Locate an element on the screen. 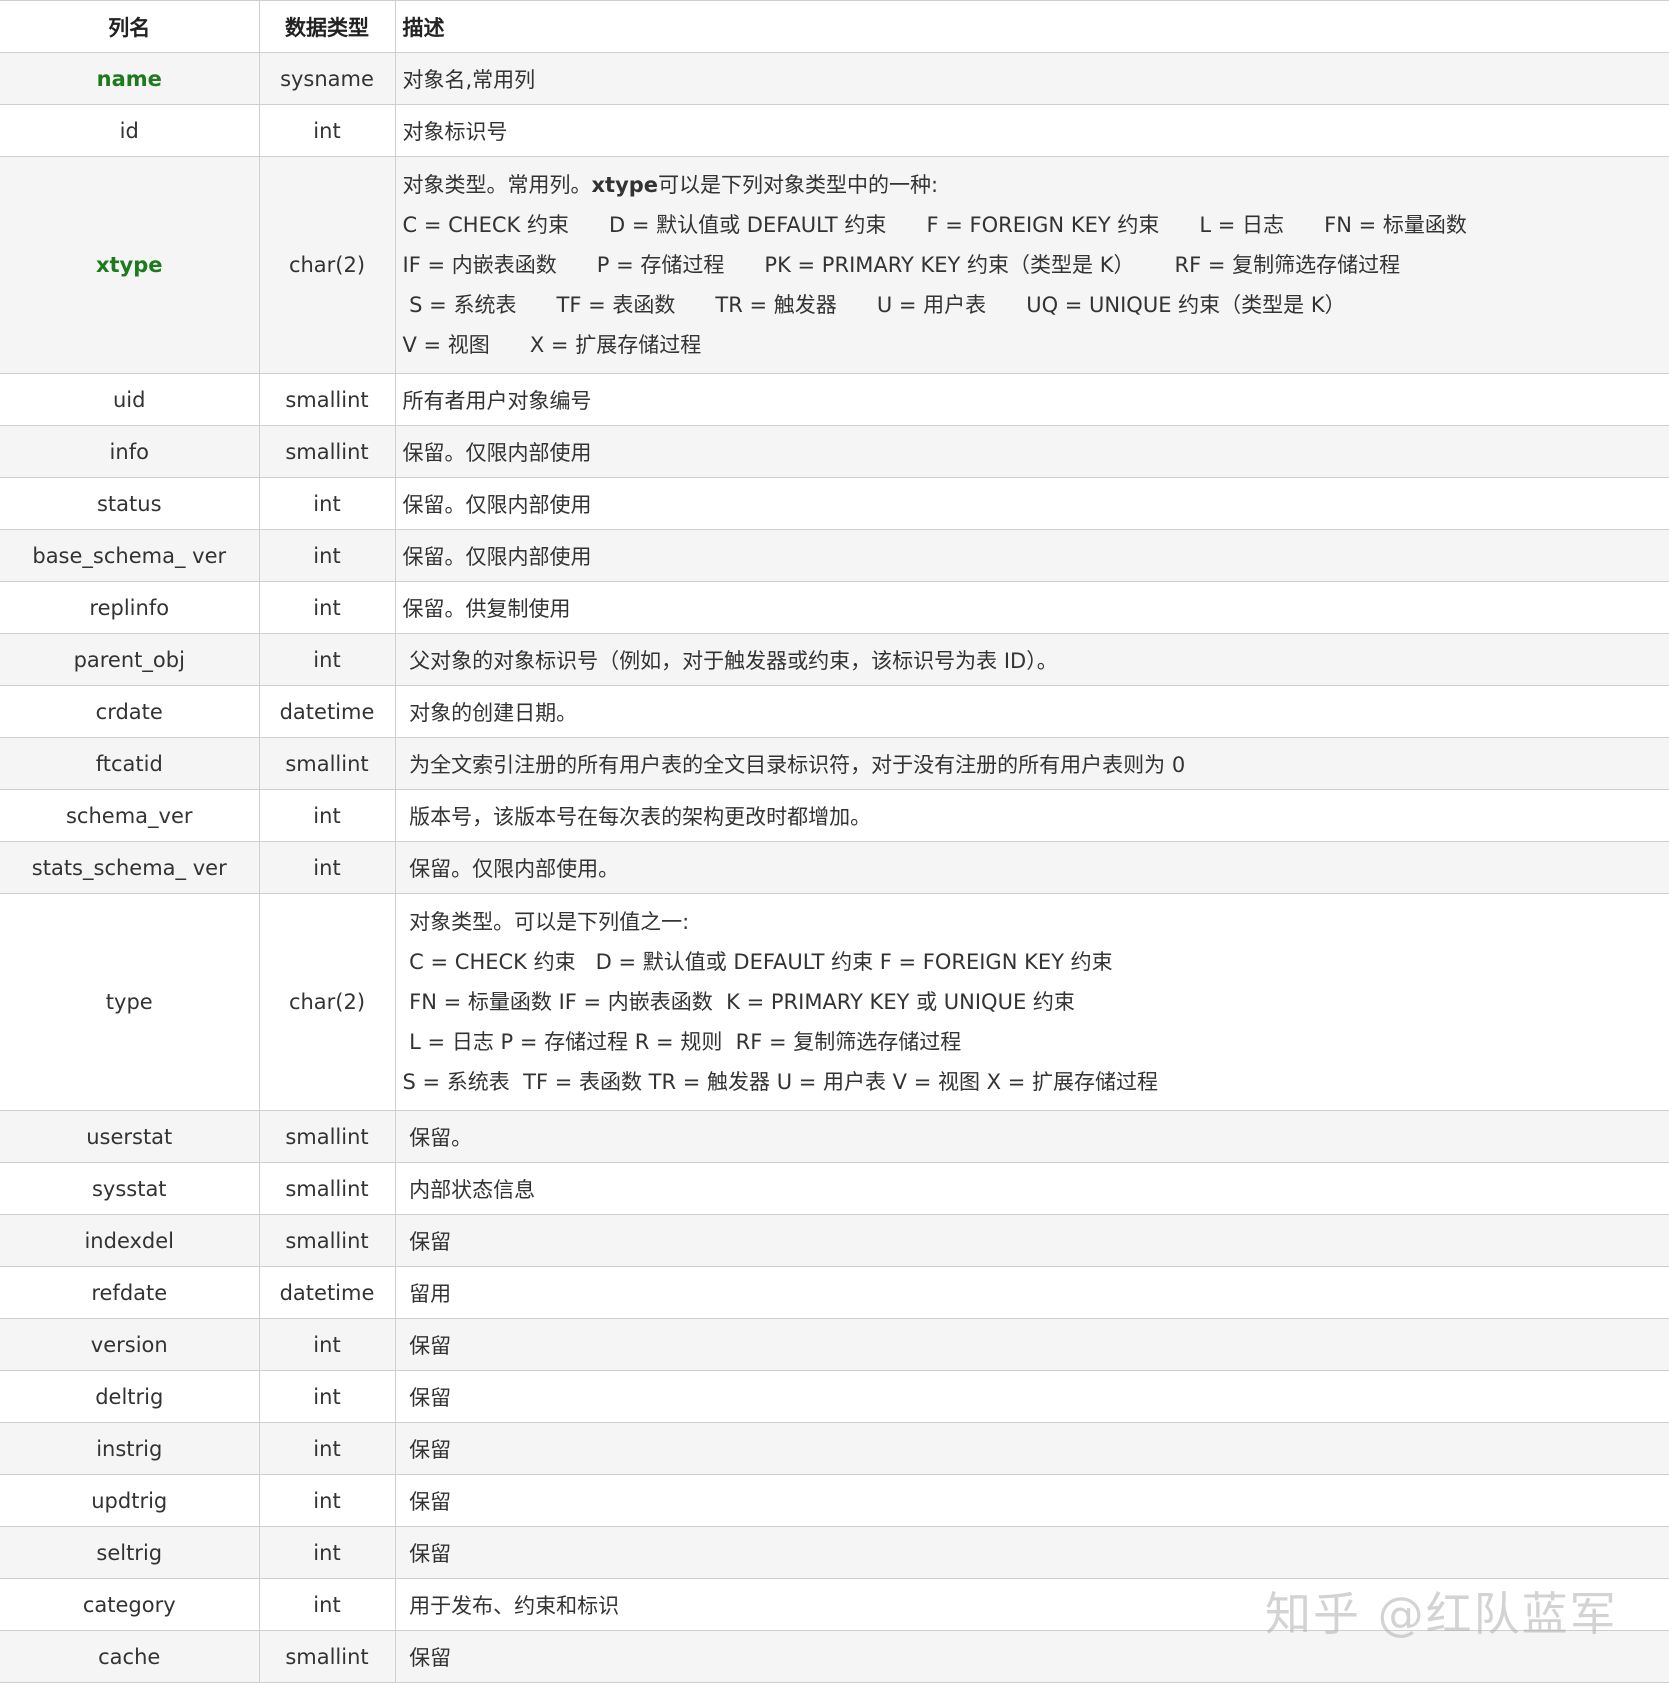 The height and width of the screenshot is (1683, 1669). table-row: instrig int 保留 is located at coordinates (834, 1448).